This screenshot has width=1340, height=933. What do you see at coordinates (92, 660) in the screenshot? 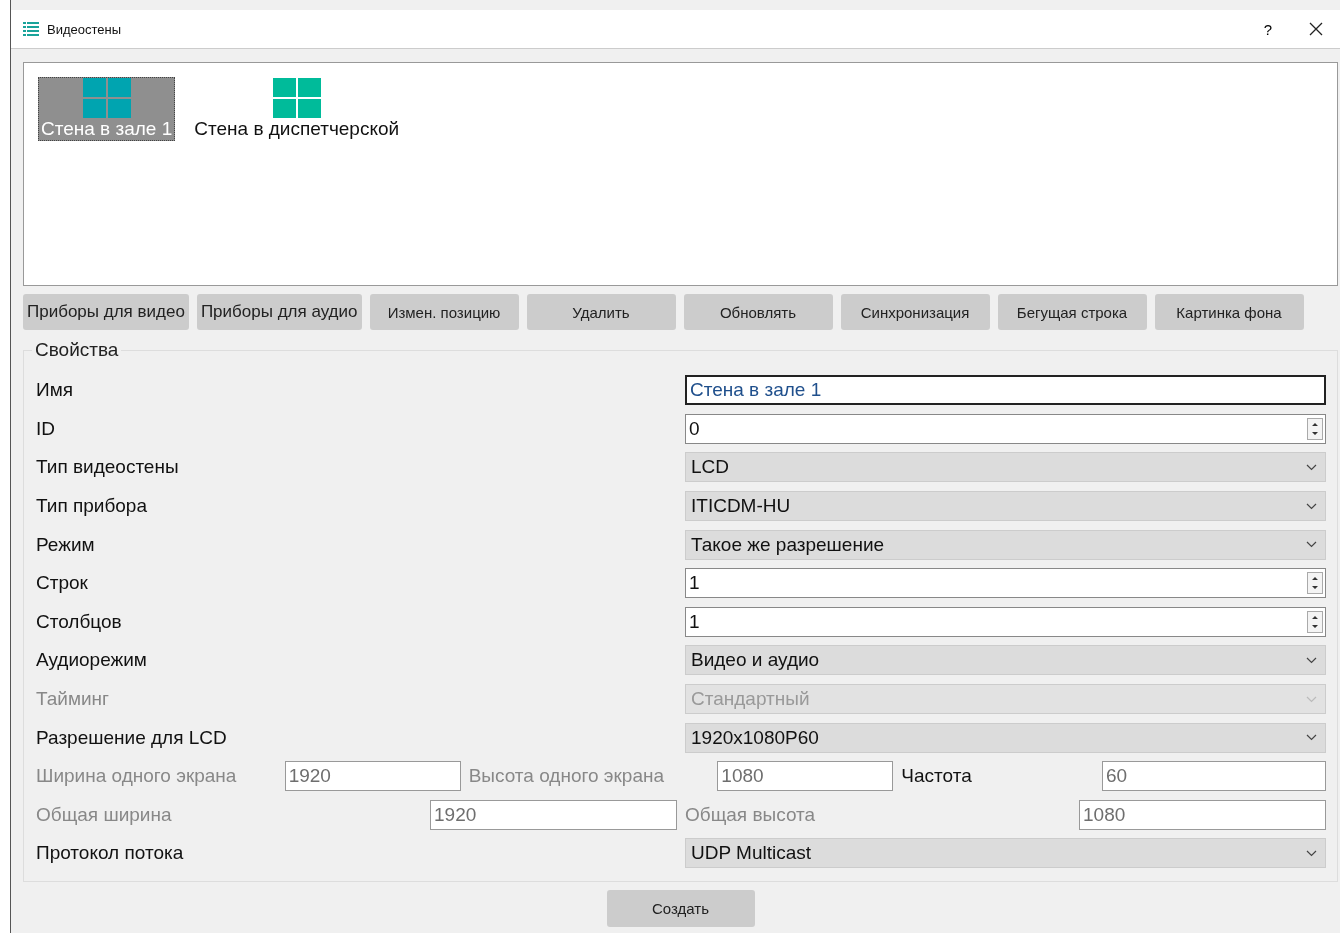
I see `field-label: Аудиорежим` at bounding box center [92, 660].